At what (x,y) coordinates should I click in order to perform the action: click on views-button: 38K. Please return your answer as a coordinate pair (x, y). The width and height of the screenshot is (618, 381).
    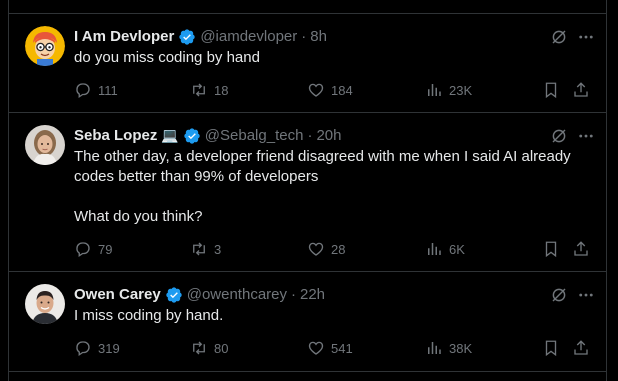
    Looking at the image, I should click on (448, 348).